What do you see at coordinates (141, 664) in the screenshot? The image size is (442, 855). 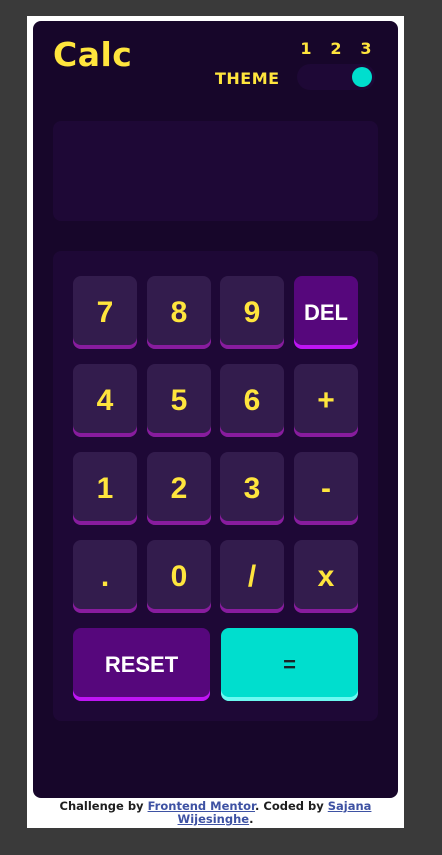 I see `reset-button: RESET` at bounding box center [141, 664].